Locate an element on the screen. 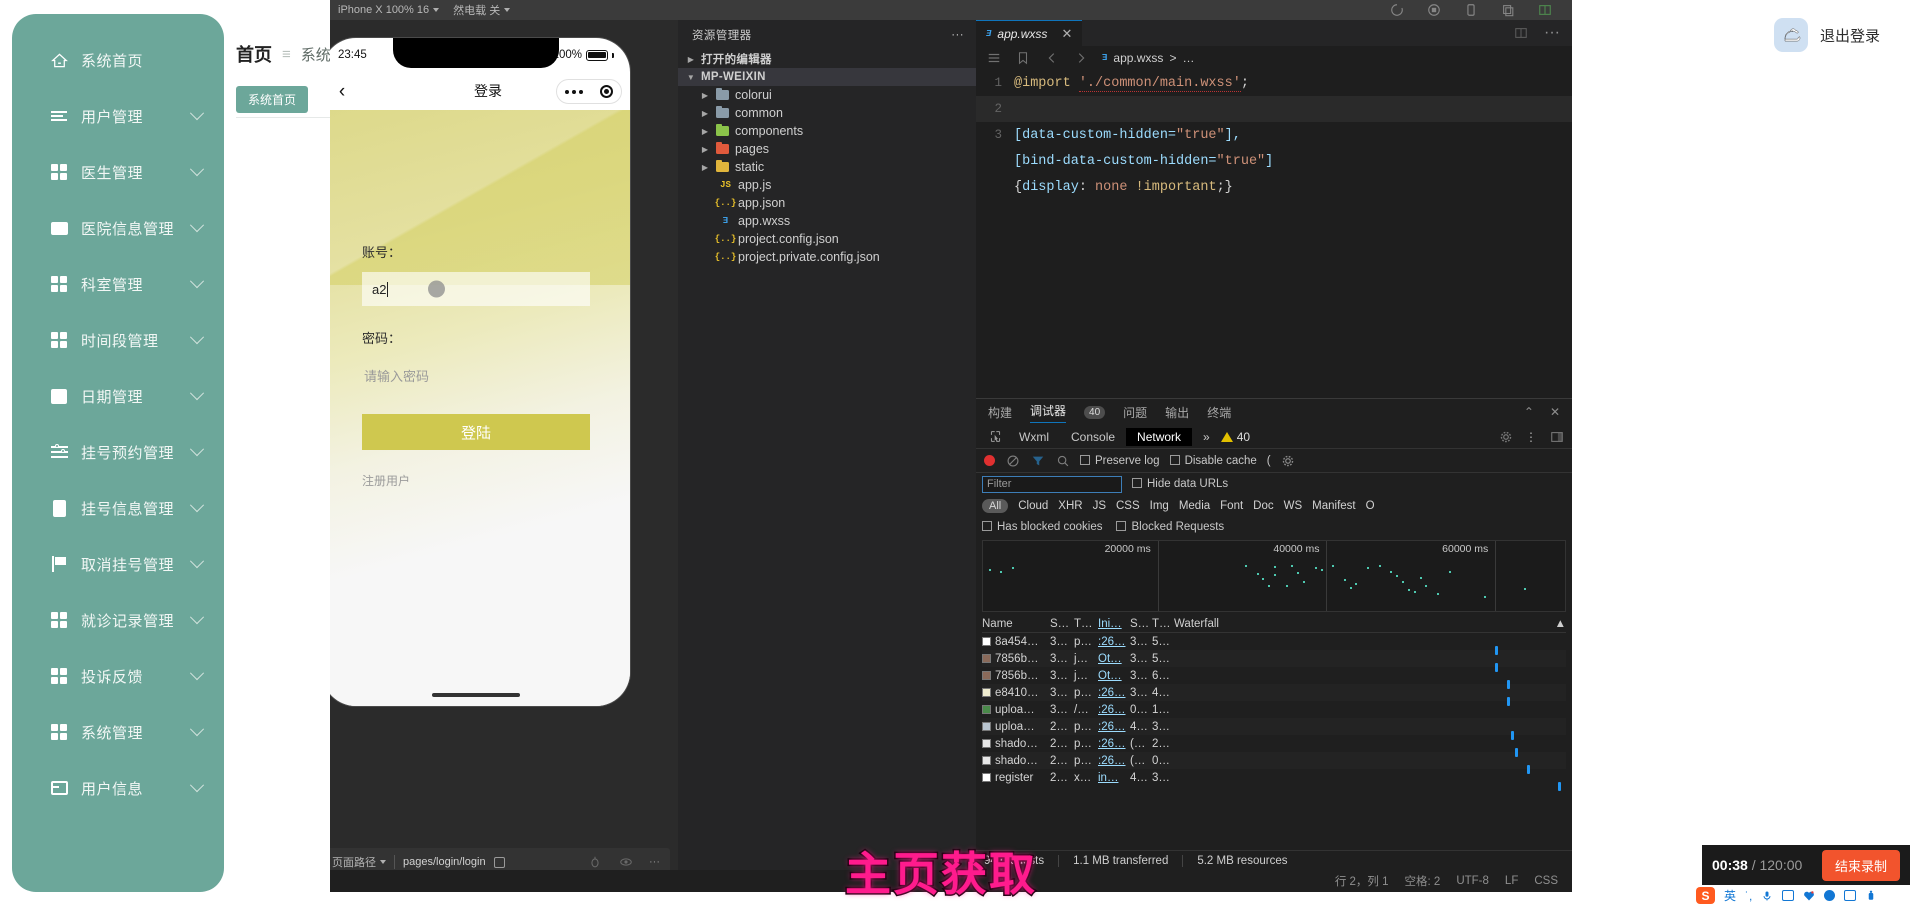 This screenshot has width=1910, height=906. robot-icon is located at coordinates (1830, 895).